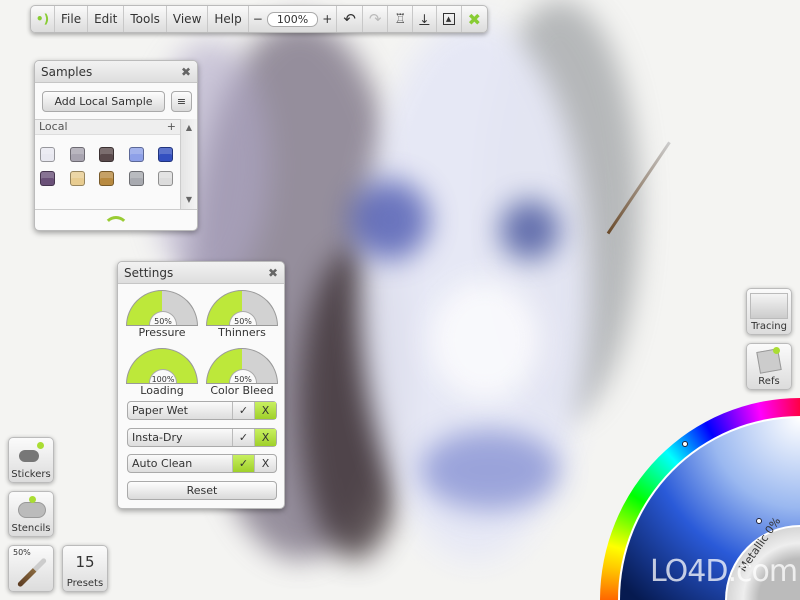 The image size is (800, 600). I want to click on presets-button: 15 Presets, so click(85, 568).